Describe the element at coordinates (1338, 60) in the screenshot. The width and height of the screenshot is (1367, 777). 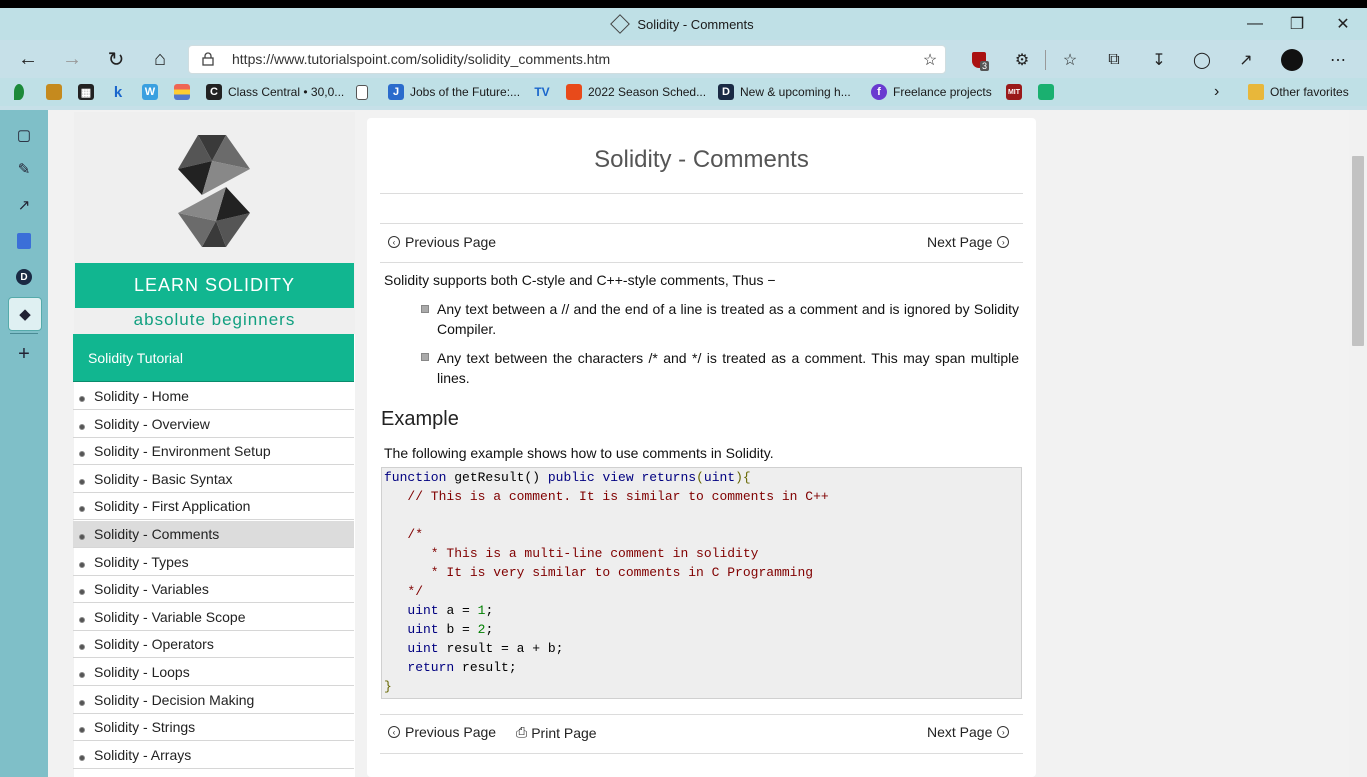
I see `more-options-icon: ⋯` at that location.